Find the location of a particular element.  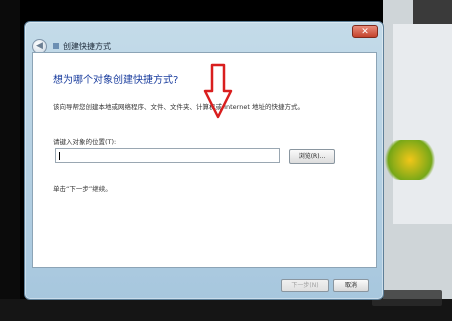

location-input is located at coordinates (167, 155).